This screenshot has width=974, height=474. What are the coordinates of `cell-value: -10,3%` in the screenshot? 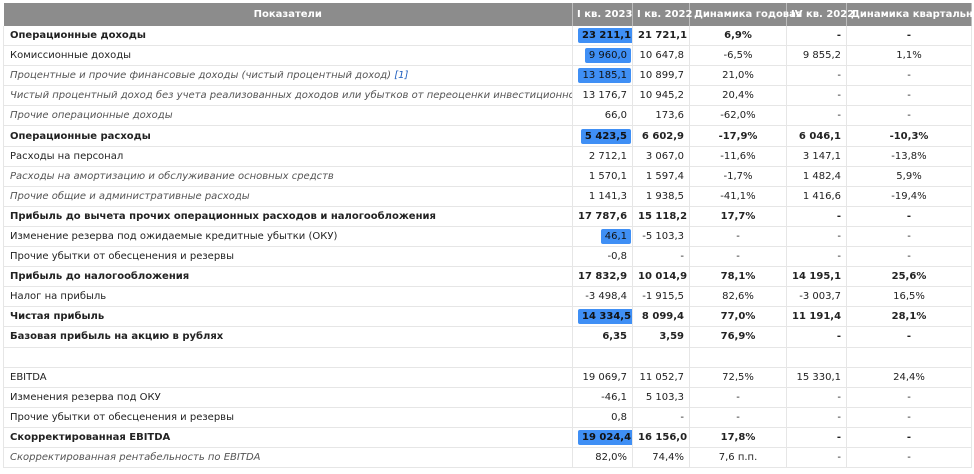 It's located at (909, 136).